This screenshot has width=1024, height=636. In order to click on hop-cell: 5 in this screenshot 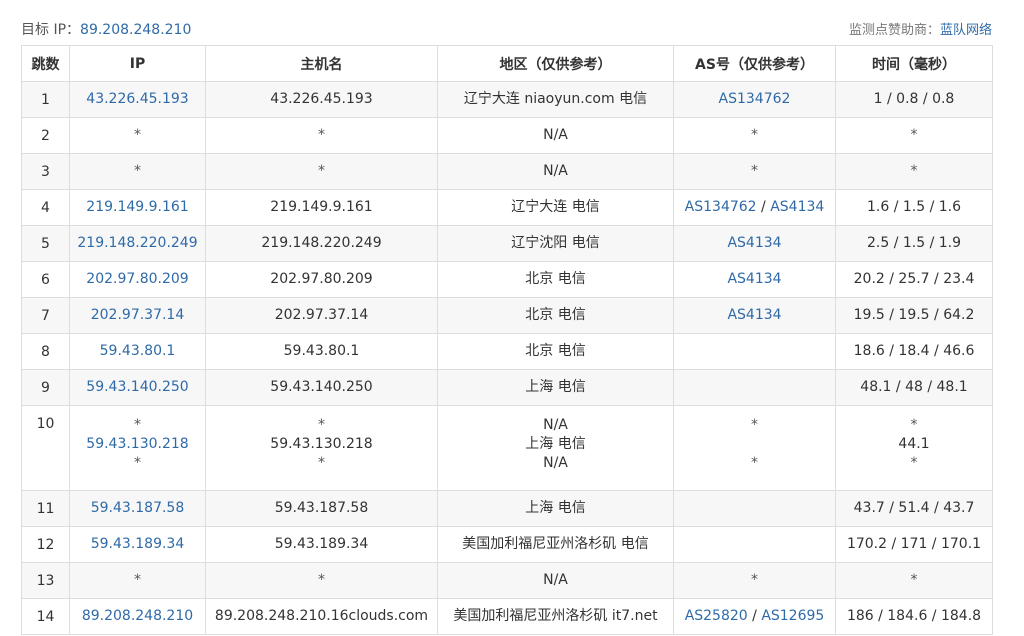, I will do `click(45, 243)`.